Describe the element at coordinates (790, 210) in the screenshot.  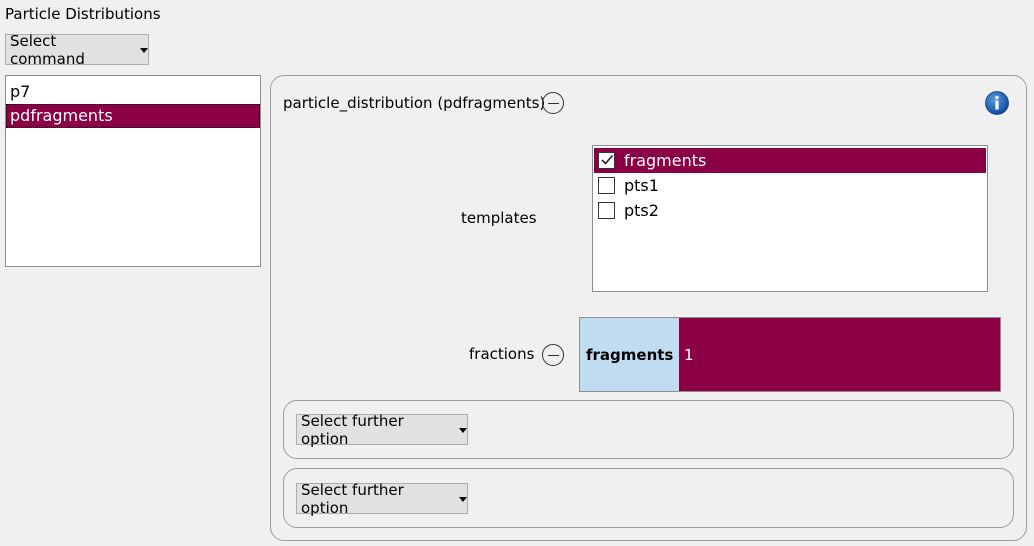
I see `template-option-pts2: pts2` at that location.